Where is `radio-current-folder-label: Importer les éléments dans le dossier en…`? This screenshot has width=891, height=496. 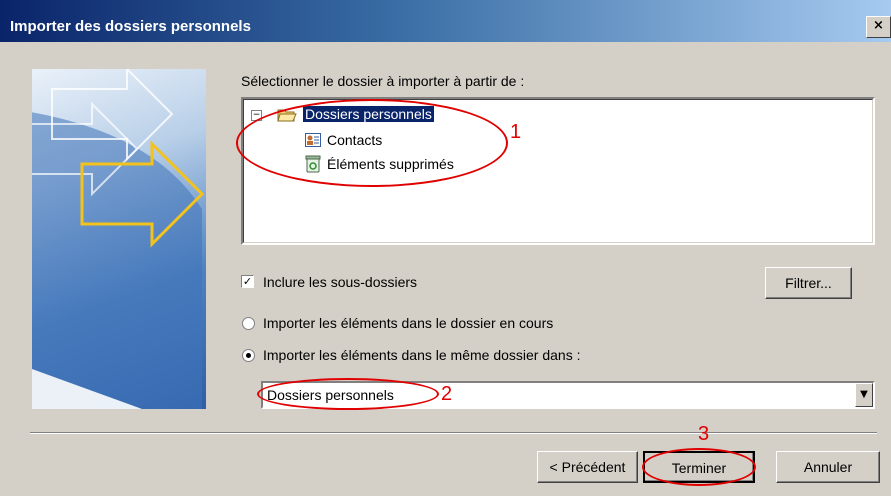
radio-current-folder-label: Importer les éléments dans le dossier en… is located at coordinates (408, 323).